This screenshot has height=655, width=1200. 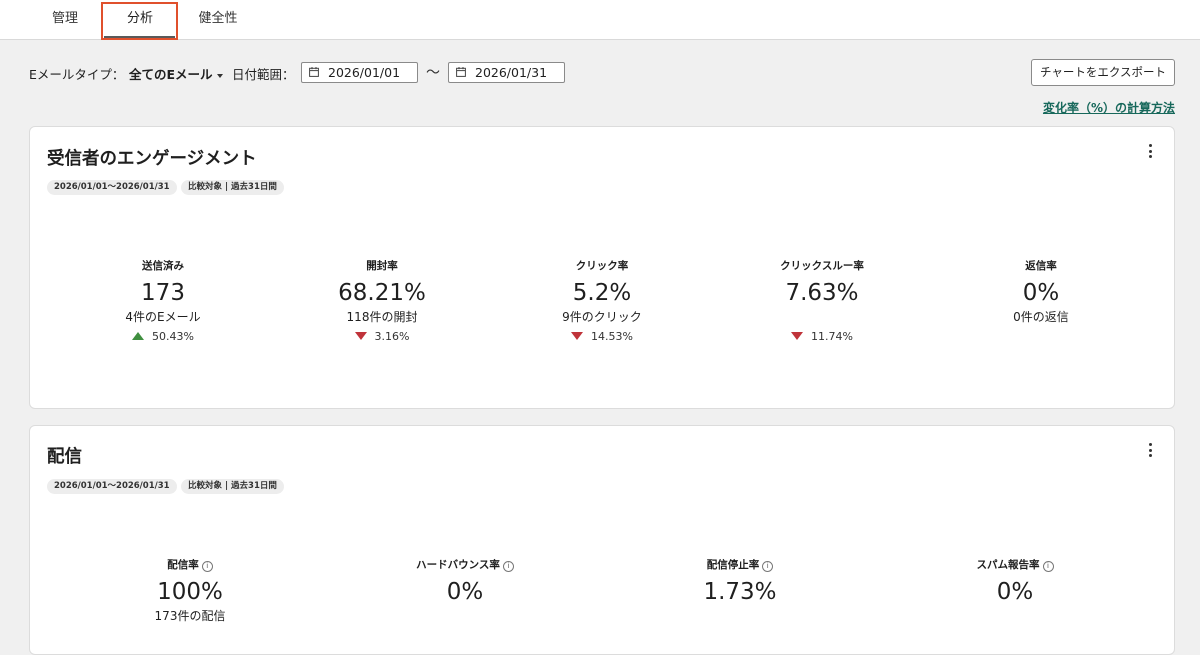 I want to click on metric-change: 50.43%, so click(x=163, y=337).